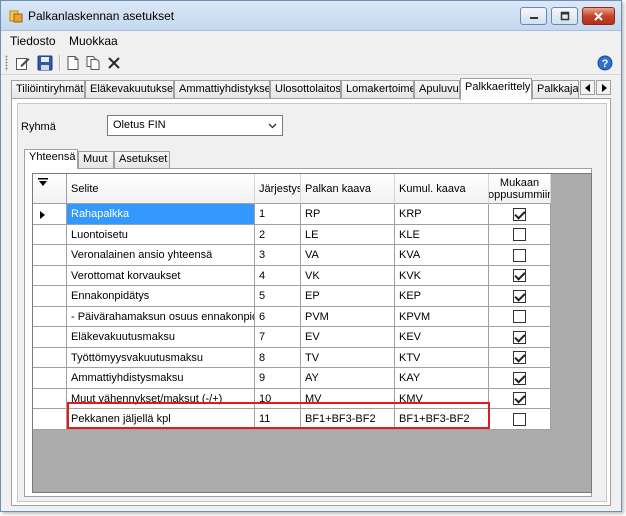 The width and height of the screenshot is (626, 516). I want to click on cell-jarjestys: 3, so click(278, 255).